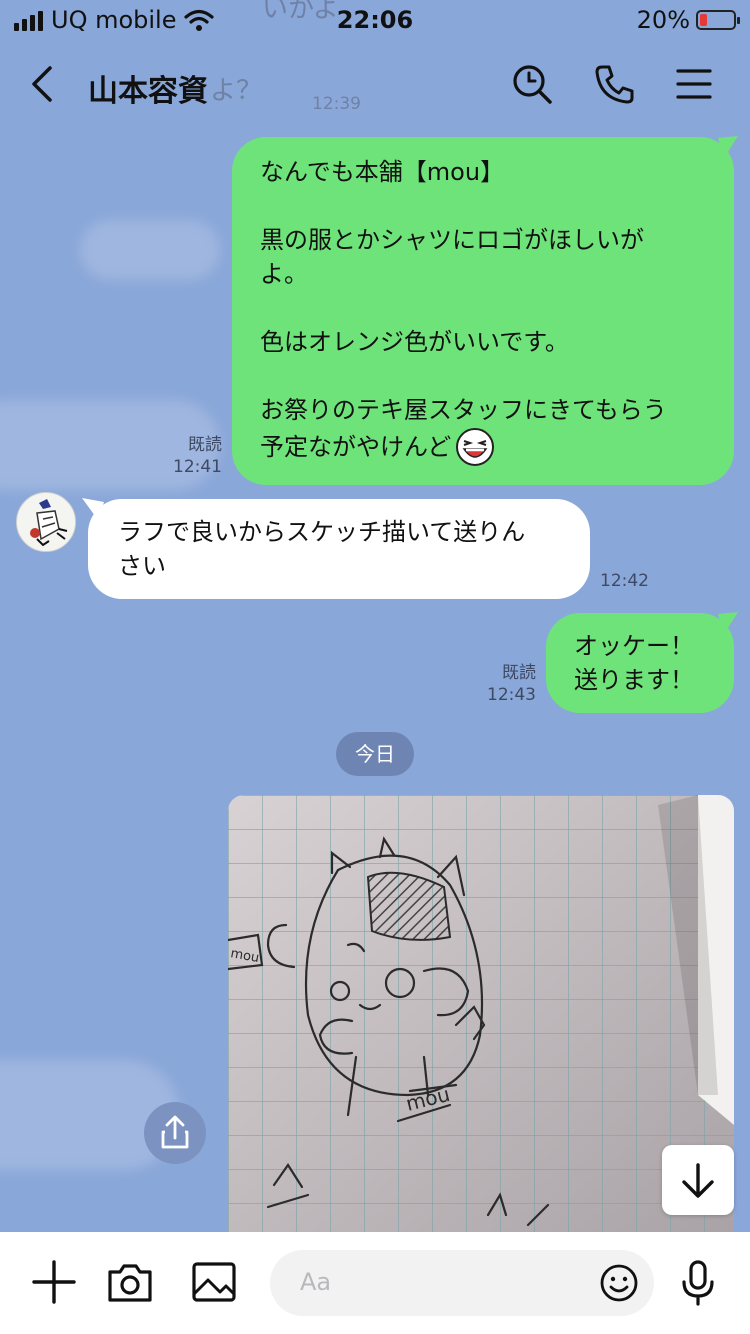 The height and width of the screenshot is (1334, 750). Describe the element at coordinates (694, 84) in the screenshot. I see `menu-icon` at that location.